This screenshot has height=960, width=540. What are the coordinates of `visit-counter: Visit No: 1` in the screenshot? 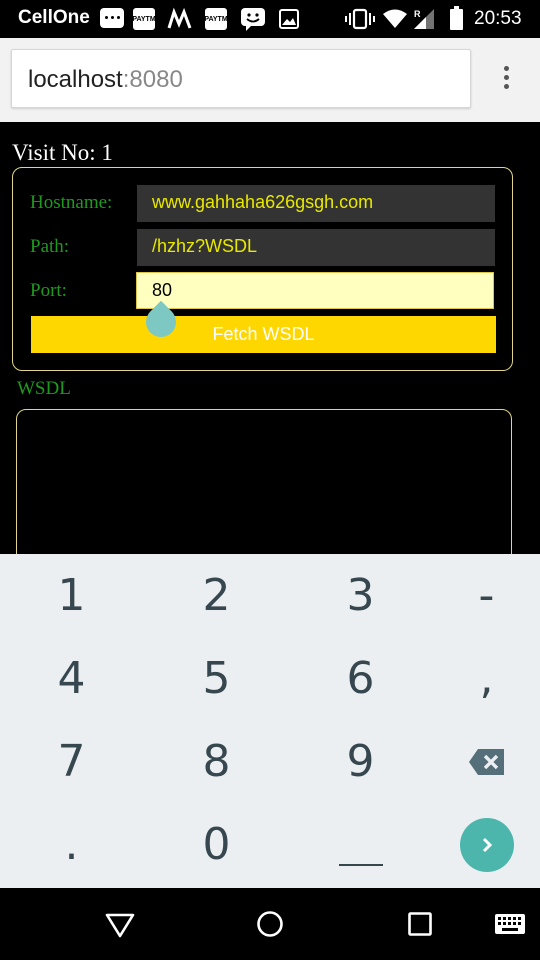 It's located at (62, 152).